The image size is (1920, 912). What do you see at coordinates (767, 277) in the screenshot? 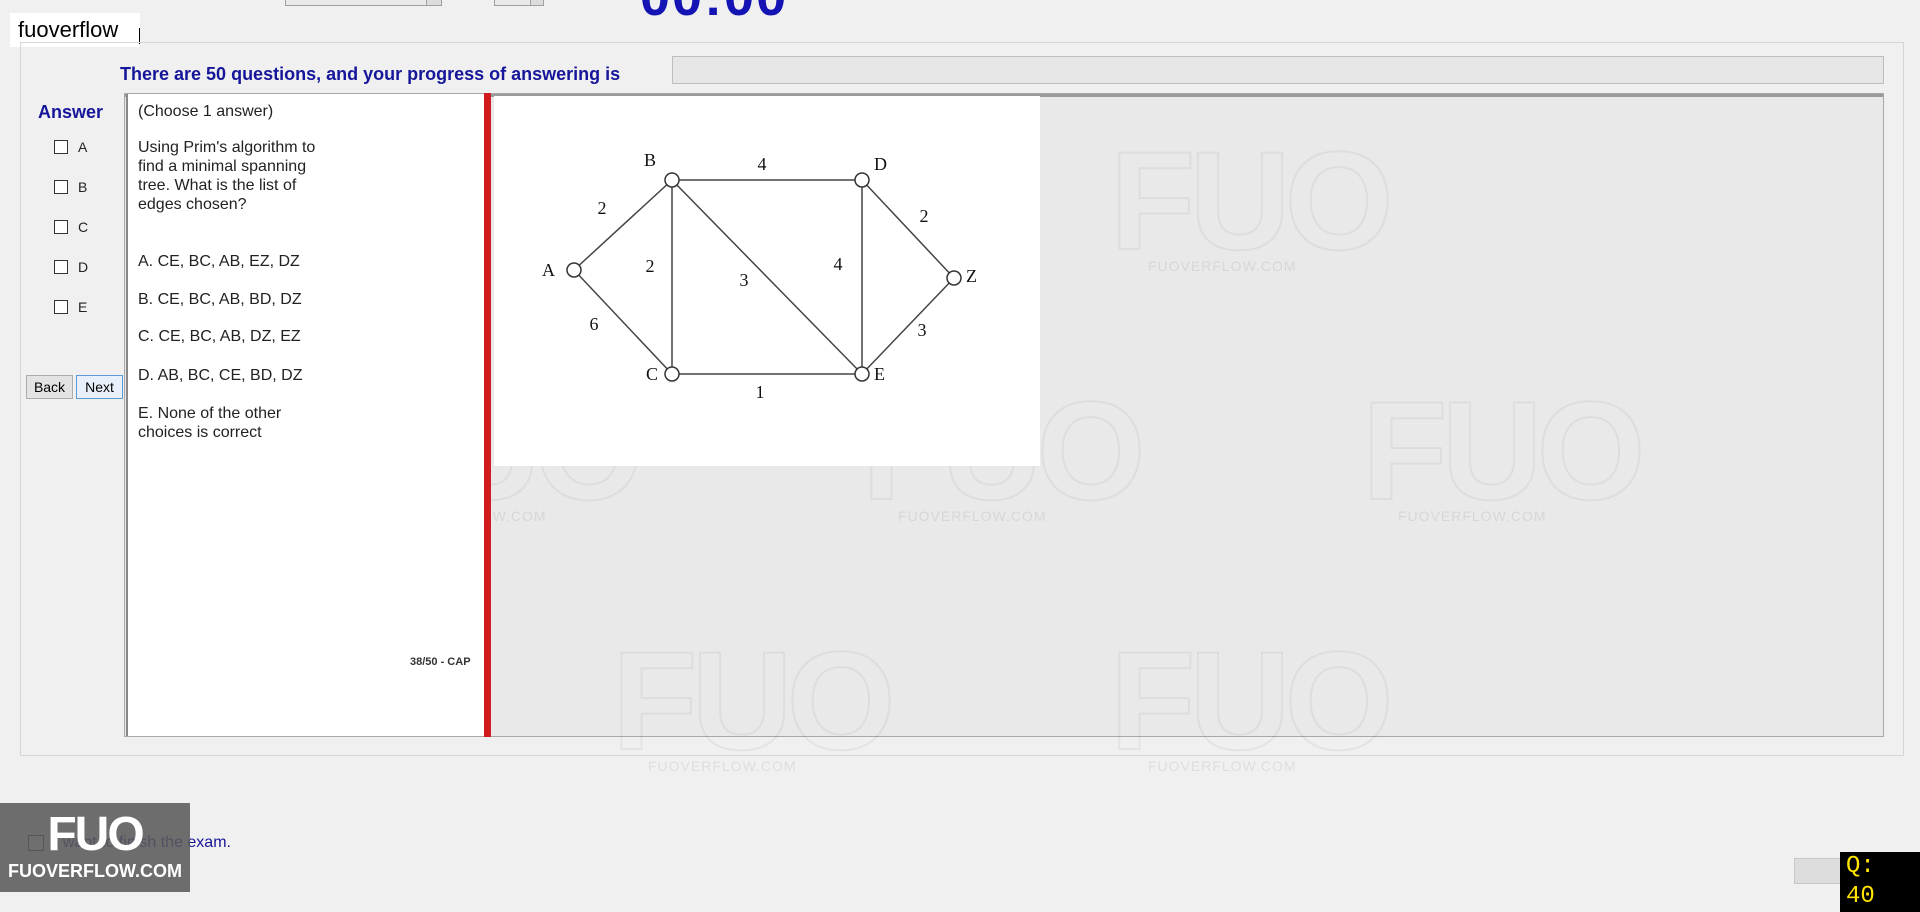
I see `edge-b-e` at bounding box center [767, 277].